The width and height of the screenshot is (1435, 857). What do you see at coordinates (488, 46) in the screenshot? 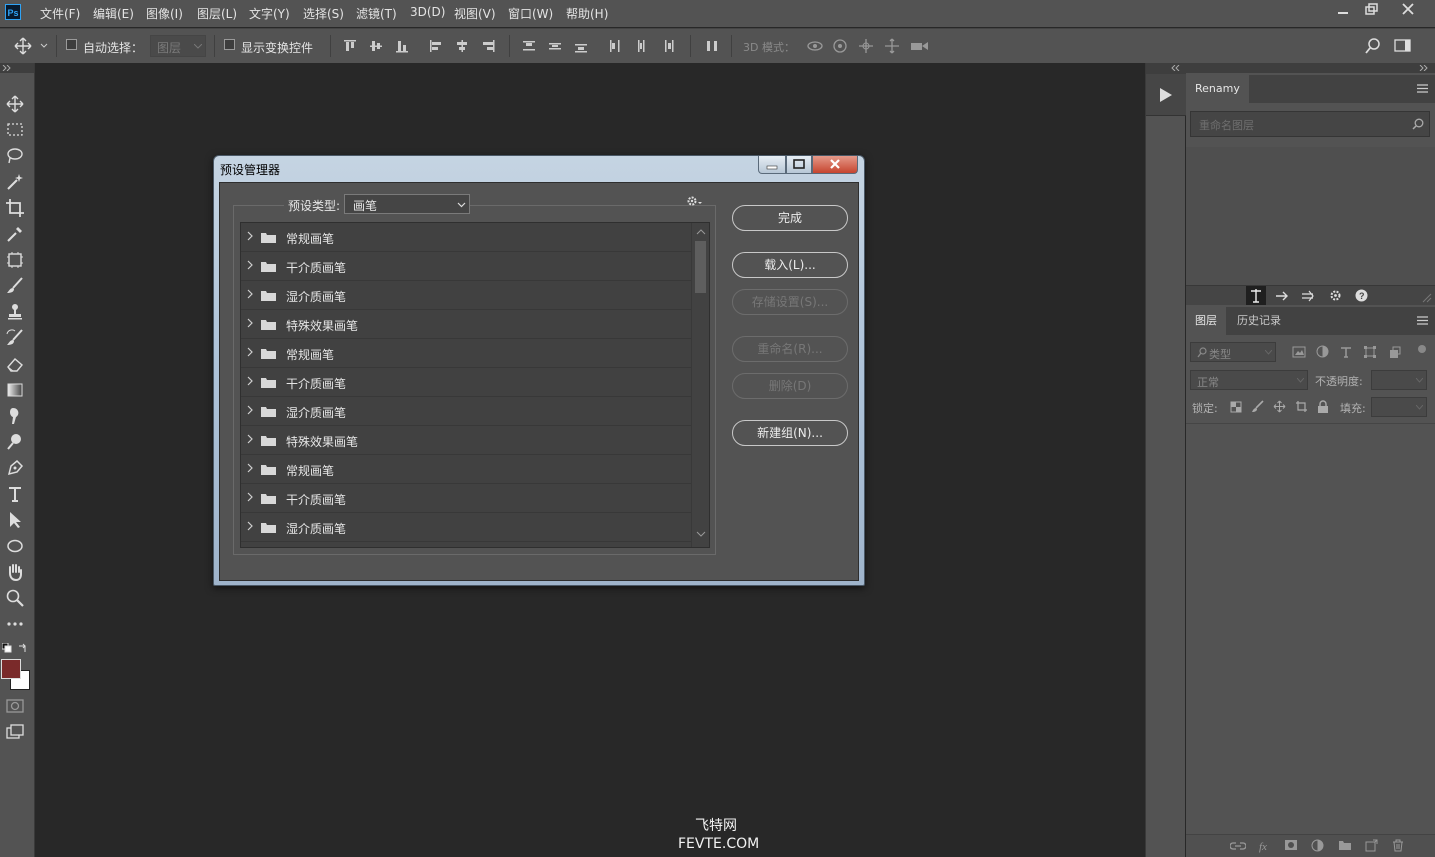
I see `align-right-icon` at bounding box center [488, 46].